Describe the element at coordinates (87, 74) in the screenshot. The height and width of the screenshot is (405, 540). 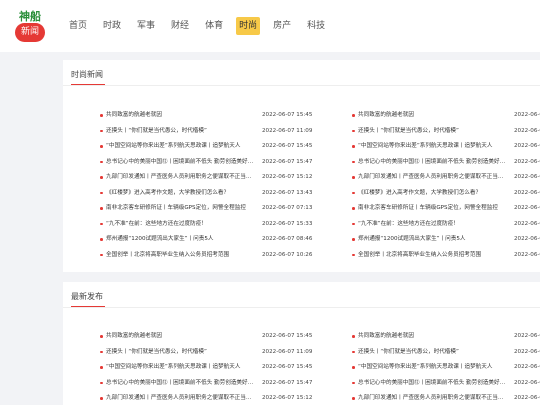
I see `section-title: 时尚新闻` at that location.